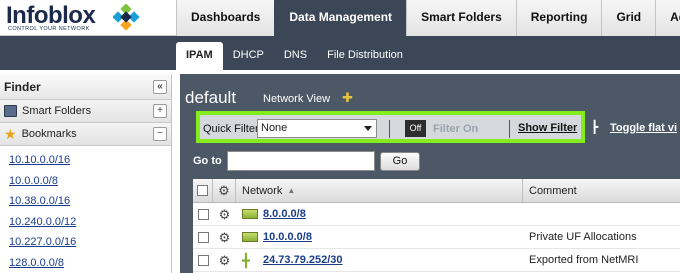 This screenshot has height=273, width=680. Describe the element at coordinates (368, 128) in the screenshot. I see `chevron-down-icon` at that location.